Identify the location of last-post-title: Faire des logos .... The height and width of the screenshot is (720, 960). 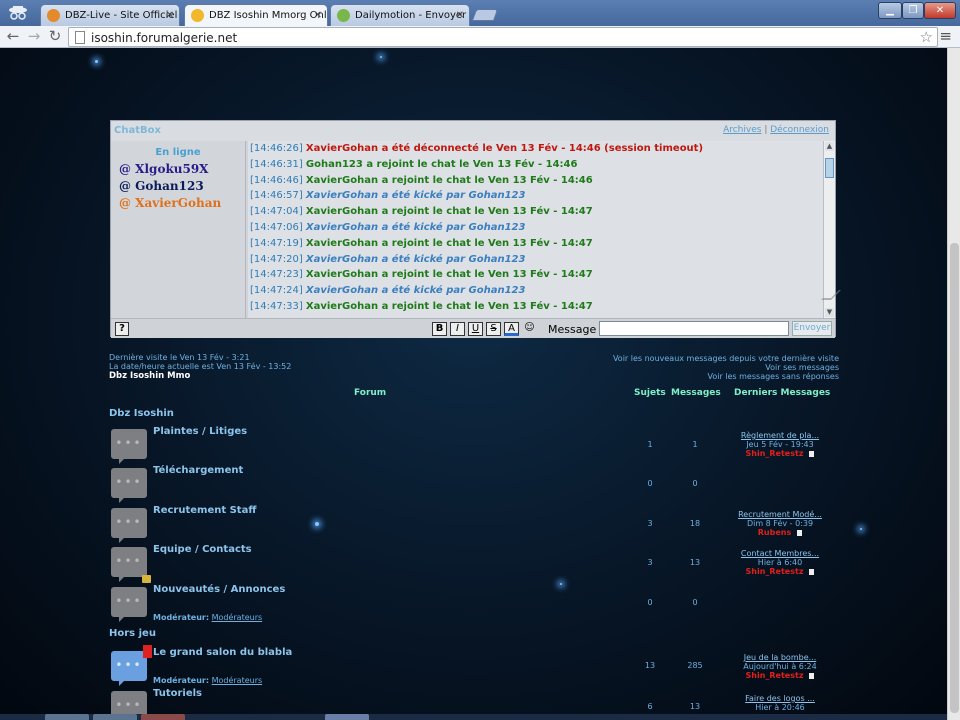
(780, 698).